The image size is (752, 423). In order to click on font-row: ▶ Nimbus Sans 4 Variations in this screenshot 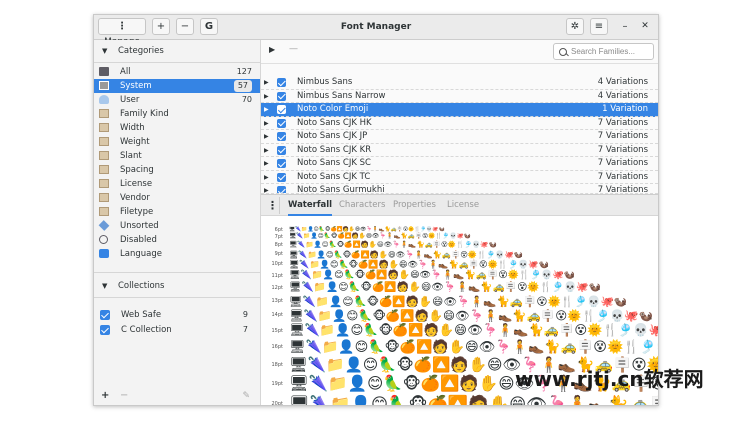, I will do `click(459, 83)`.